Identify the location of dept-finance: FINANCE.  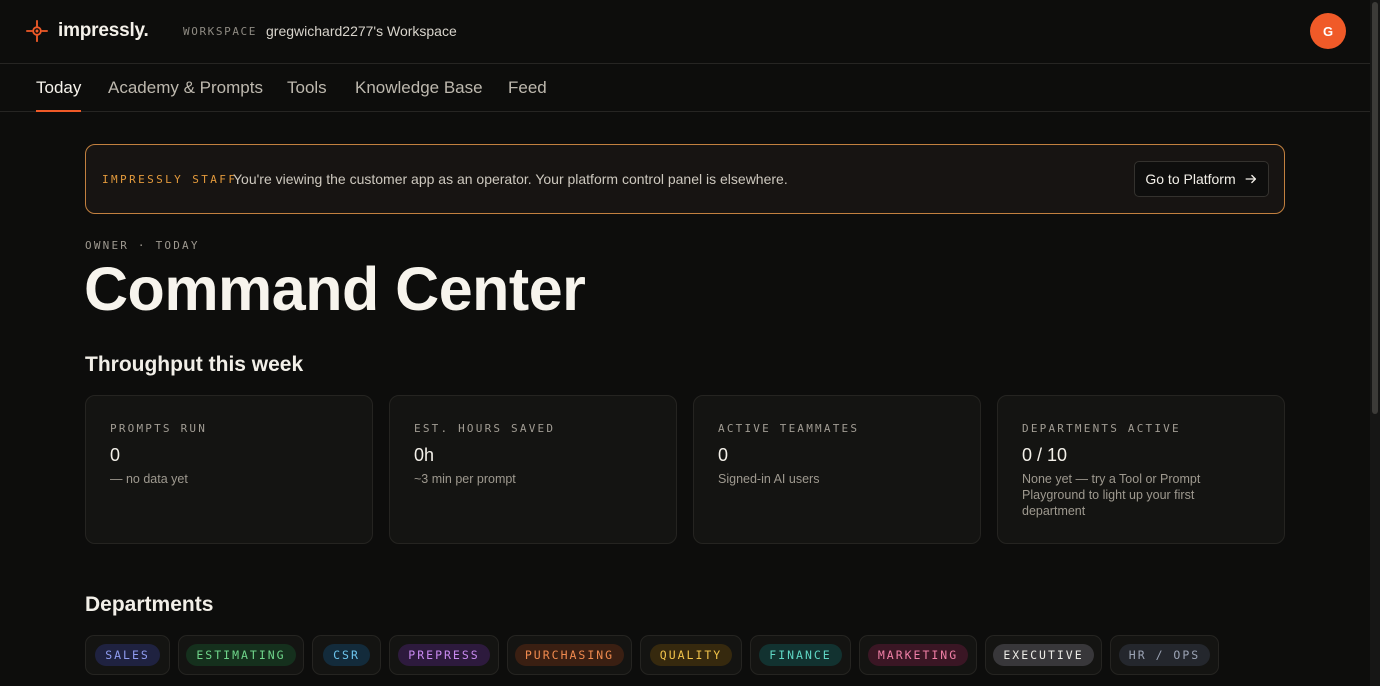
(800, 655).